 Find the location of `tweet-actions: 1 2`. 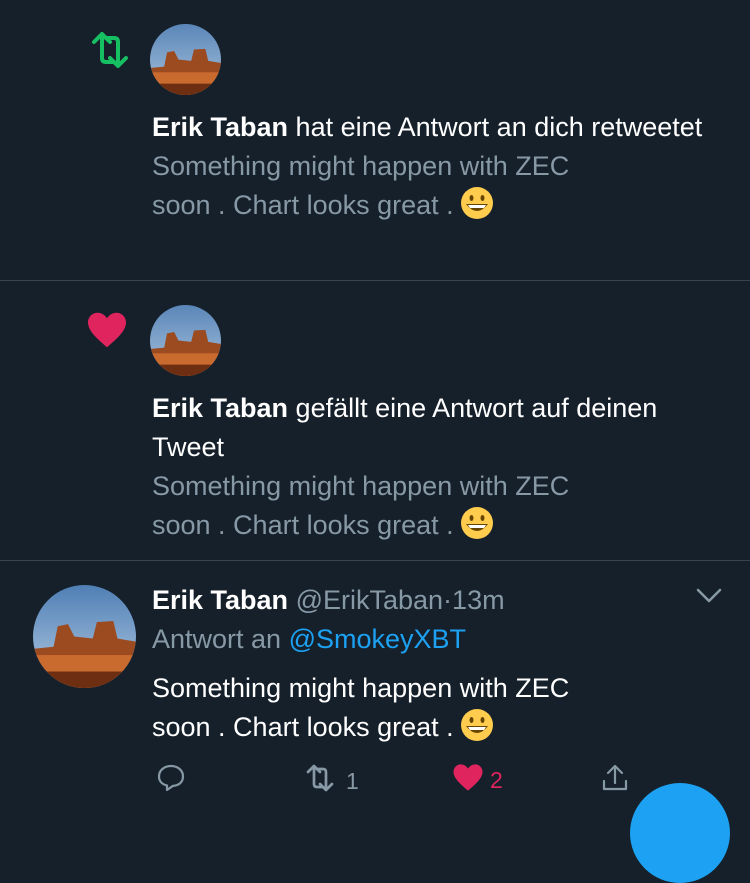

tweet-actions: 1 2 is located at coordinates (375, 776).